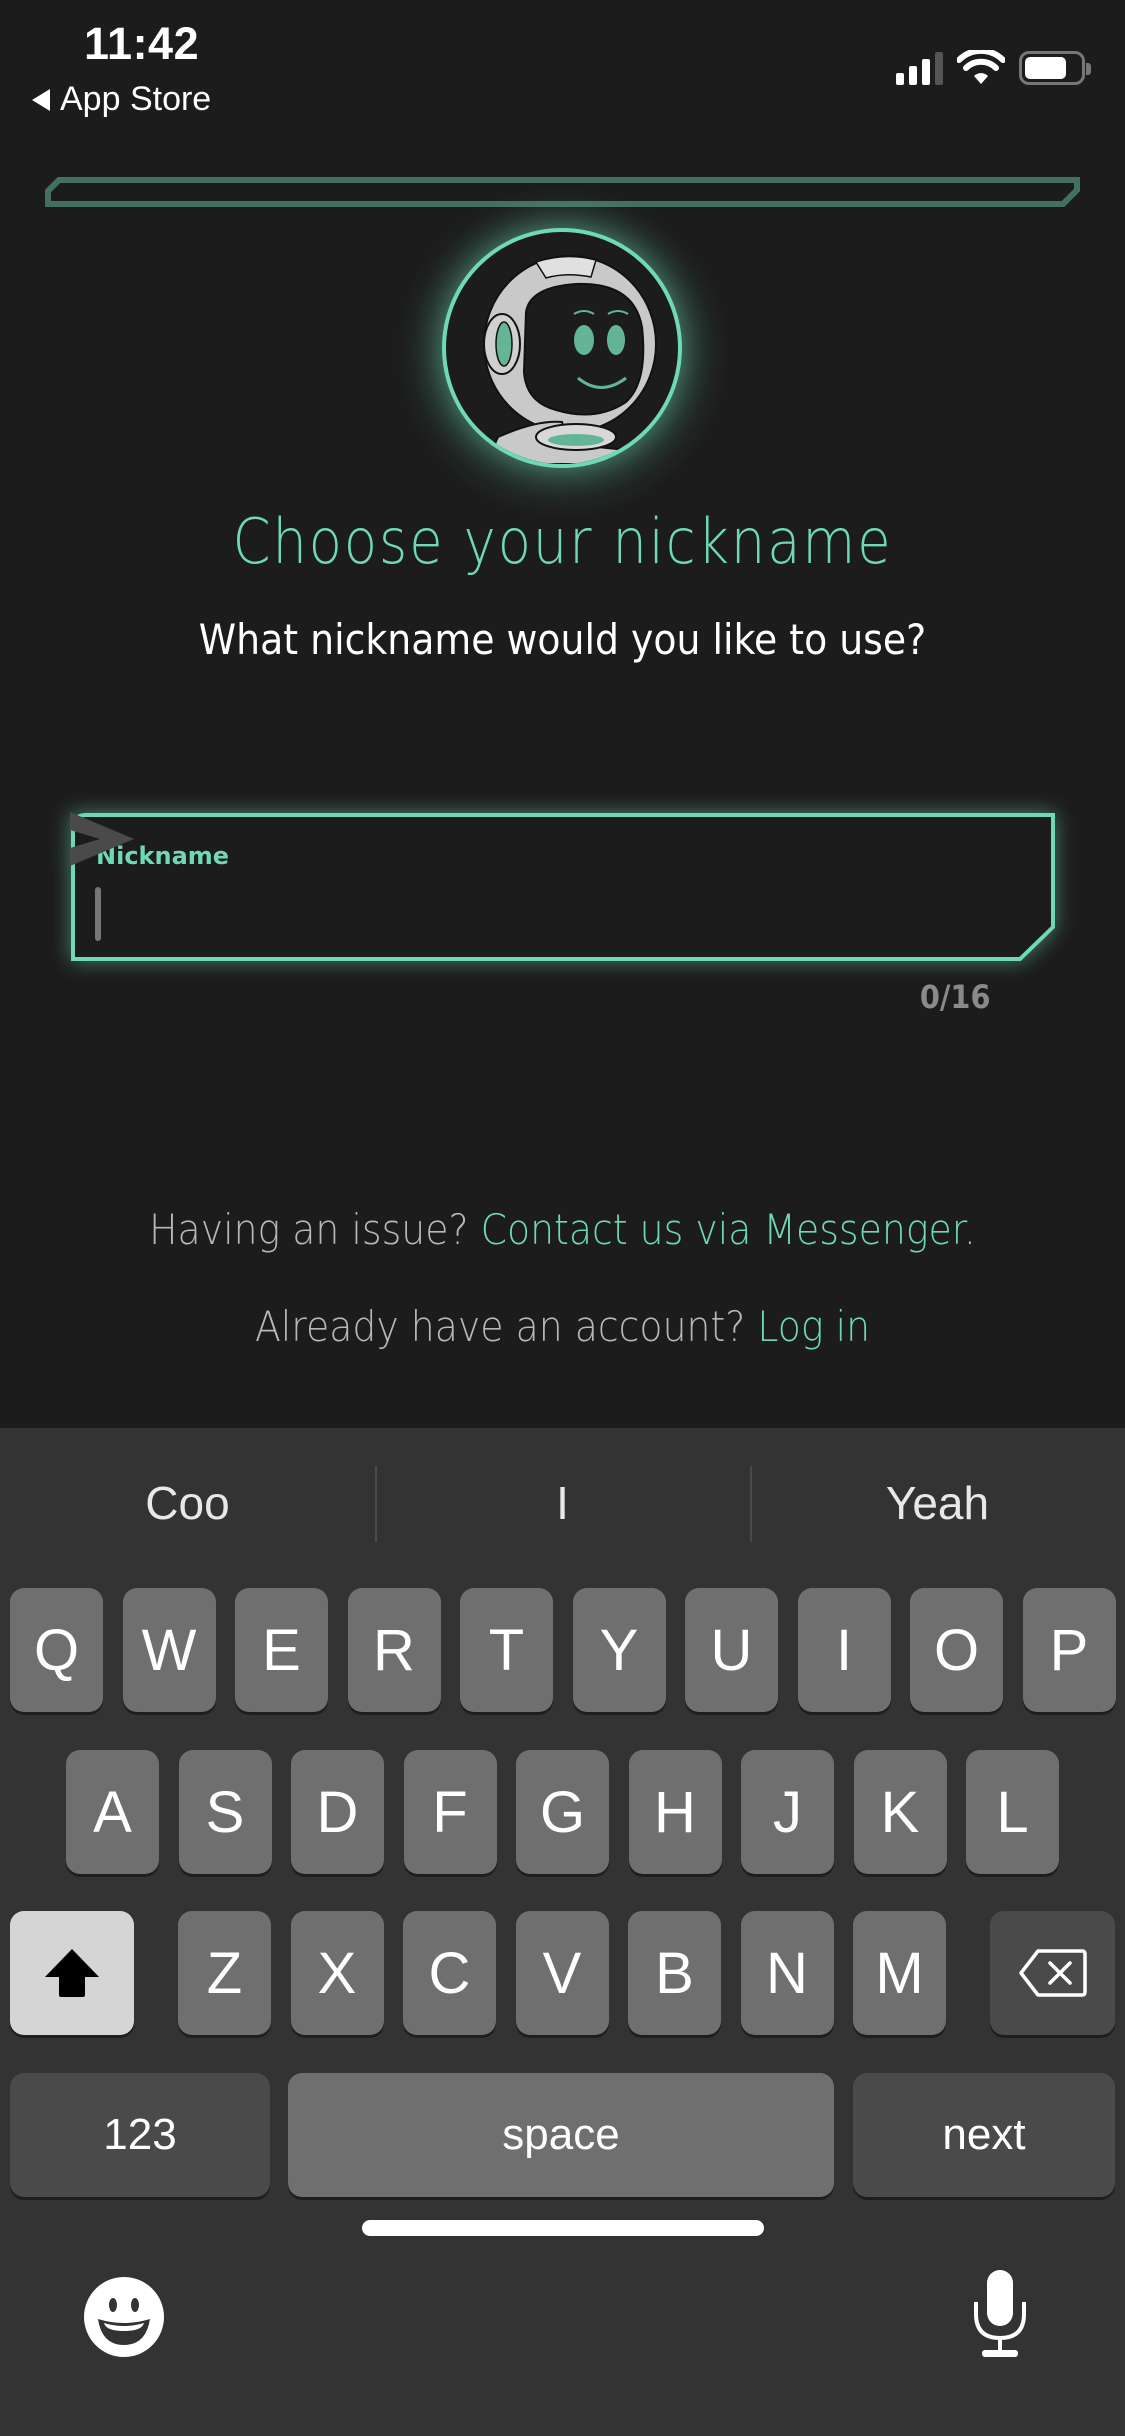  Describe the element at coordinates (112, 1812) in the screenshot. I see `key-a: A` at that location.